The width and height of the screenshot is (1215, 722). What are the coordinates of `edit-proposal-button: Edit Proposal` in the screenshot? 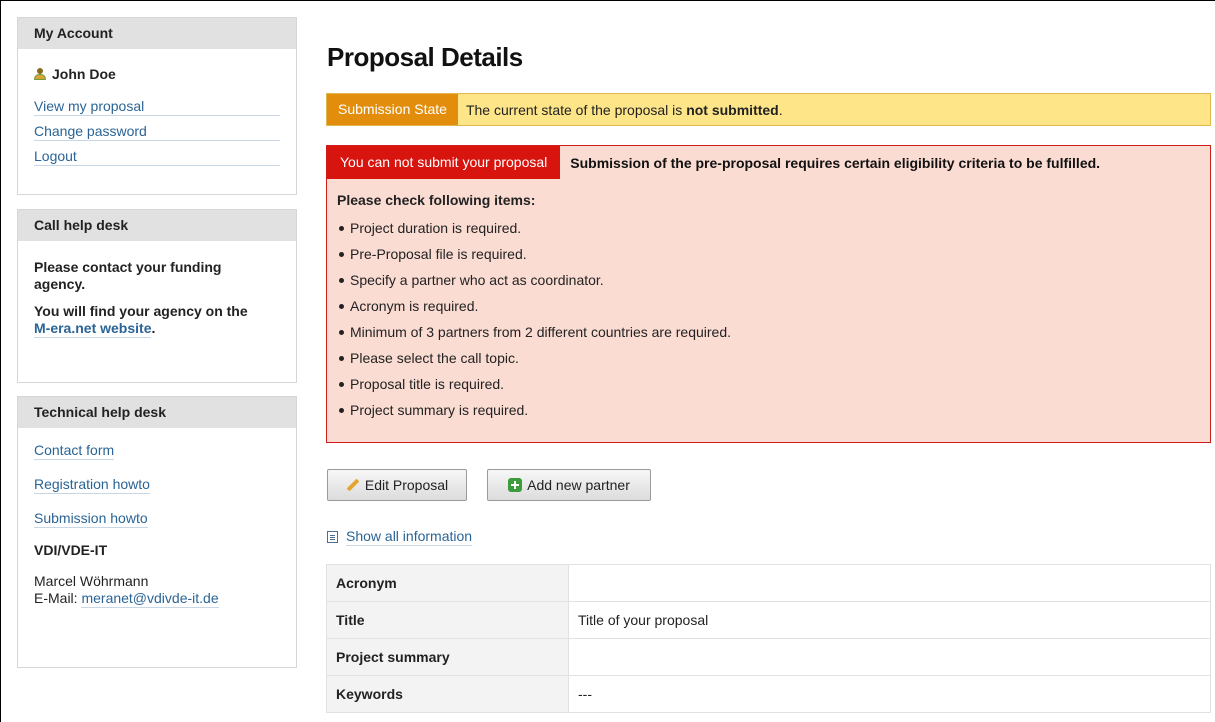 It's located at (397, 485).